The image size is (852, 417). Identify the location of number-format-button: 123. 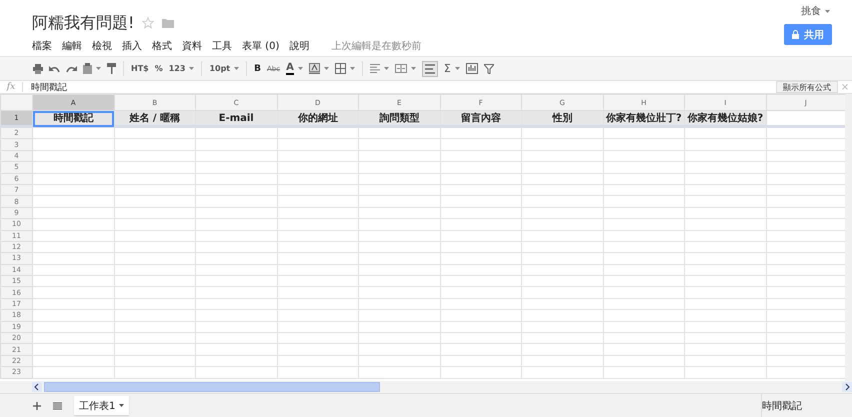
(177, 68).